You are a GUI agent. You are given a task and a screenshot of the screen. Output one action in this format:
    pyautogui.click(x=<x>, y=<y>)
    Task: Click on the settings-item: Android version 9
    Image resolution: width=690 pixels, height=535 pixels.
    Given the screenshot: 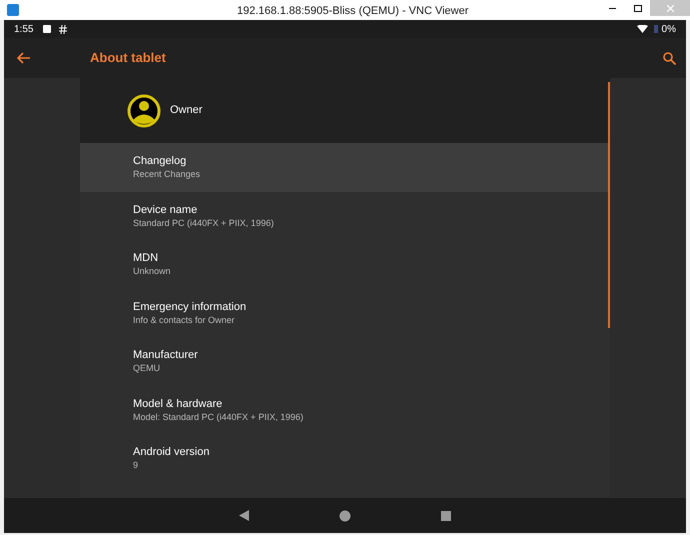 What is the action you would take?
    pyautogui.click(x=345, y=458)
    